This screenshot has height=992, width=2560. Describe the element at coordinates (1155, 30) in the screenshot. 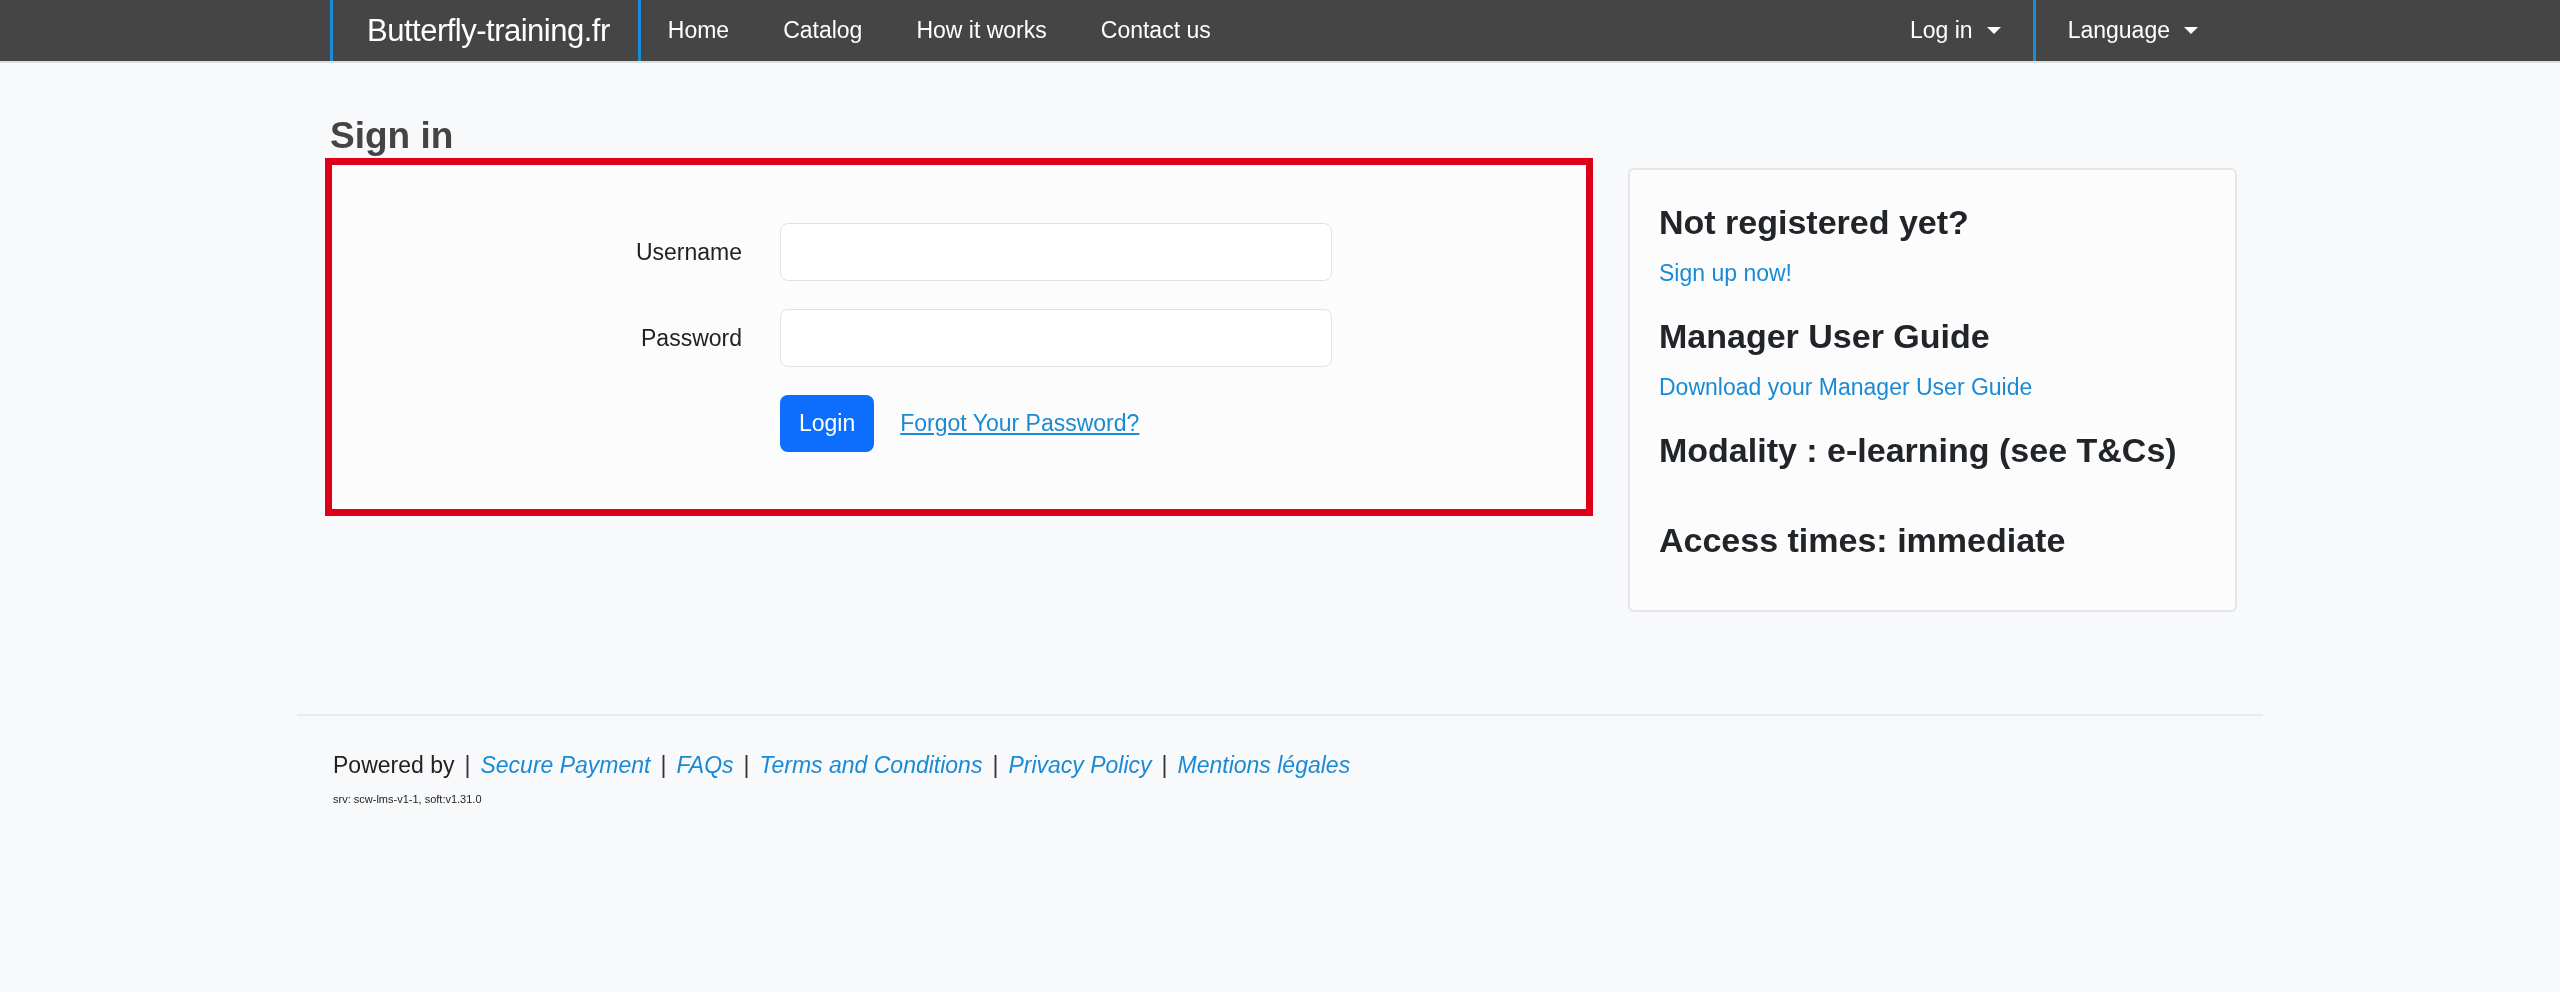

I see `nav-link: Contact us` at that location.